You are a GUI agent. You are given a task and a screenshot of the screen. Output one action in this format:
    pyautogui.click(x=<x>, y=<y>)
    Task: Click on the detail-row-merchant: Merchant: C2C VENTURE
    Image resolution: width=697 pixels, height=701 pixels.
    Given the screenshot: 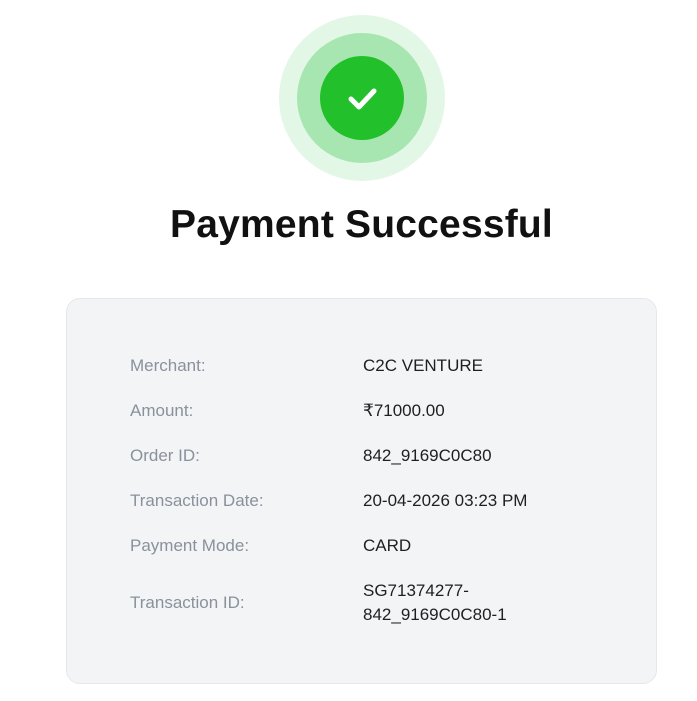 What is the action you would take?
    pyautogui.click(x=390, y=366)
    